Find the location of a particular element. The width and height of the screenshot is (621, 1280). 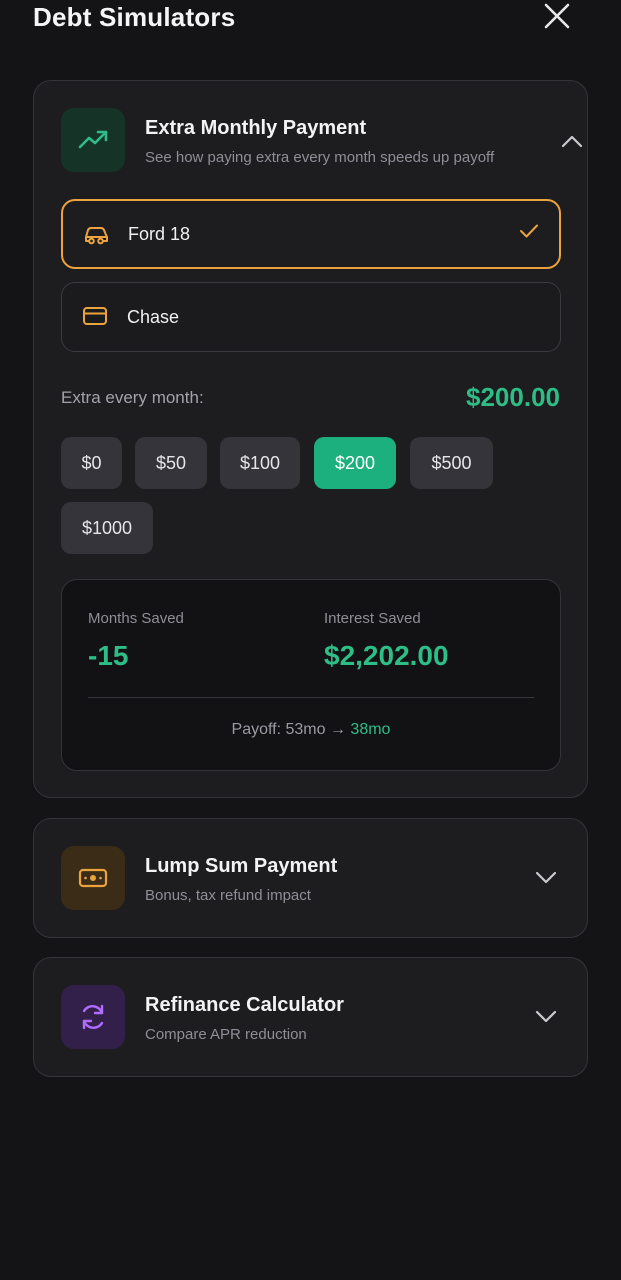

lump-sum-title: Lump Sum Payment is located at coordinates (241, 866).